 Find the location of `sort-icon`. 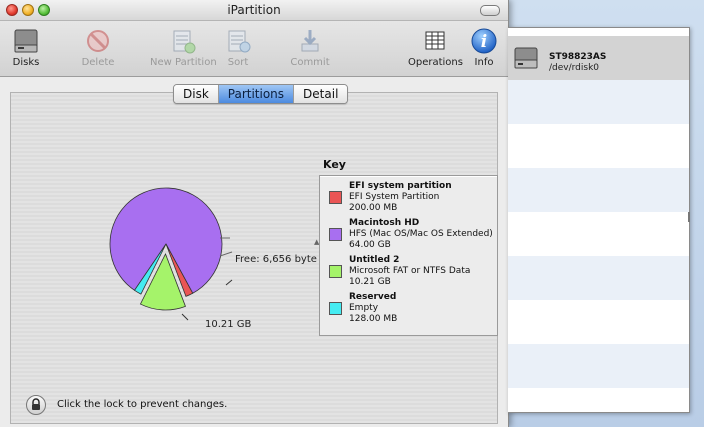

sort-icon is located at coordinates (238, 41).